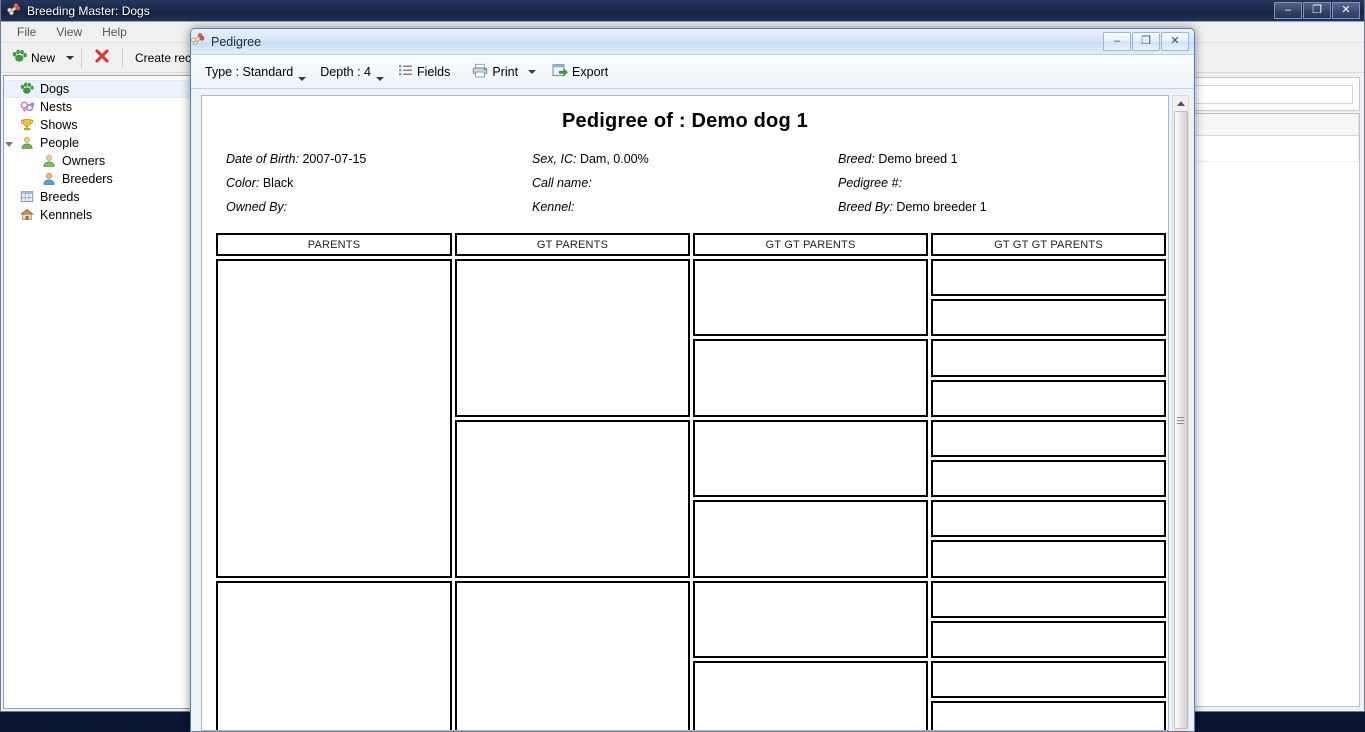 The width and height of the screenshot is (1365, 732). What do you see at coordinates (88, 10) in the screenshot?
I see `main-window-title: Breeding Master: Dogs` at bounding box center [88, 10].